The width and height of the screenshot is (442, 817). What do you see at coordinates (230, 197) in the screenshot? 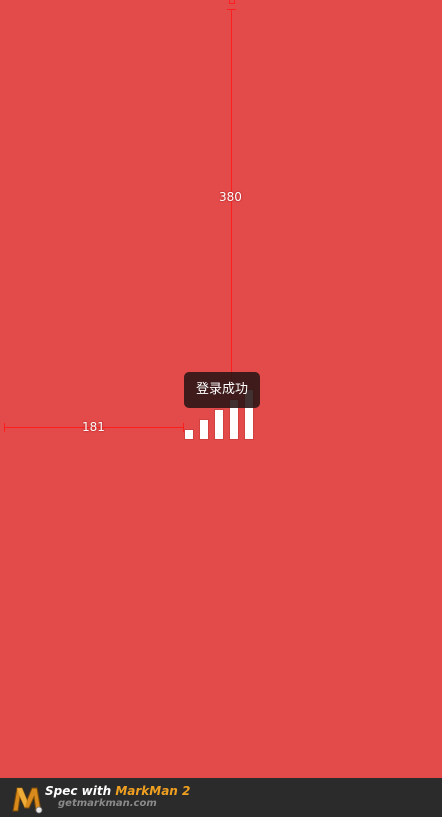
I see `vertical-measure-label: 380` at bounding box center [230, 197].